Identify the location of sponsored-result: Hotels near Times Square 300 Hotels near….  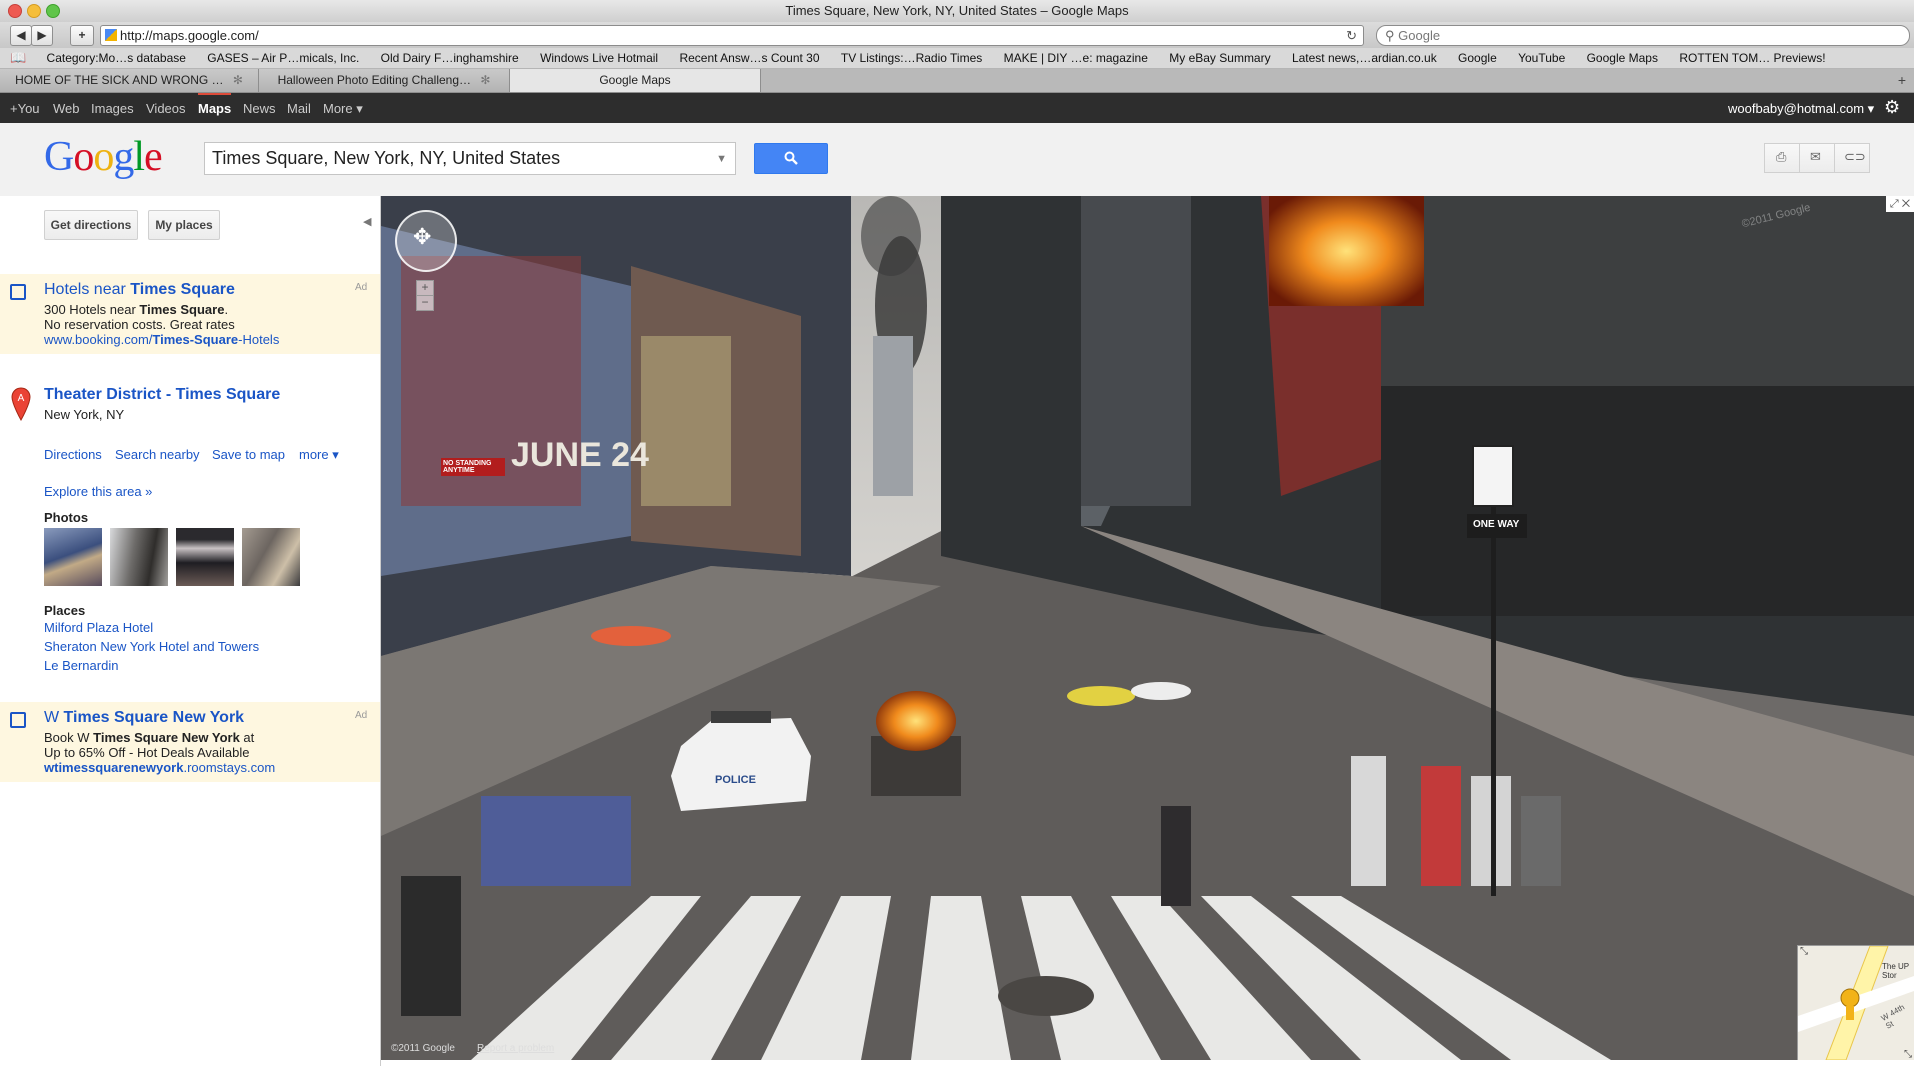
(190, 314).